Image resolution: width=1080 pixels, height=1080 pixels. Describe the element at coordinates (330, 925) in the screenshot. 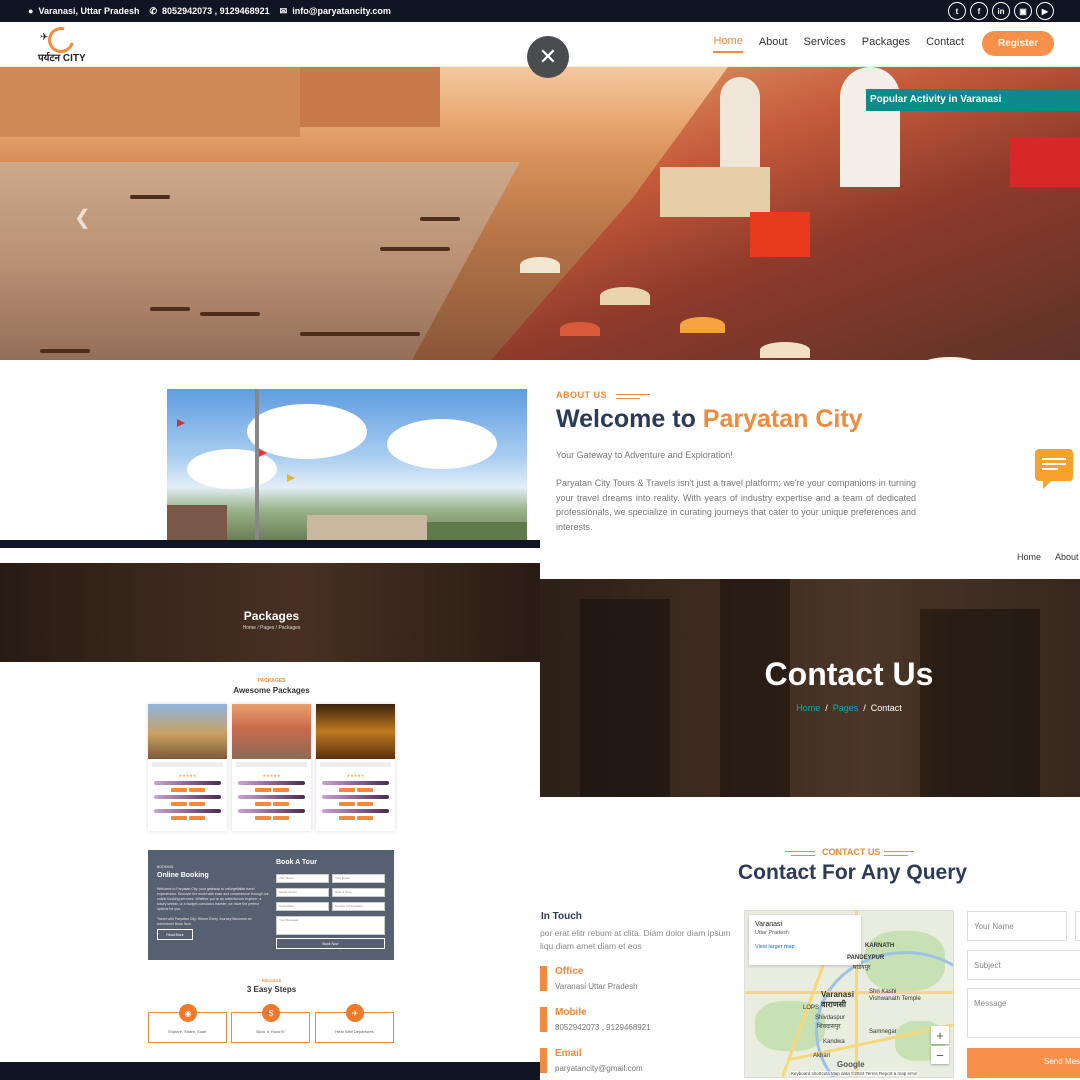

I see `booking-message-textarea: Your Message` at that location.